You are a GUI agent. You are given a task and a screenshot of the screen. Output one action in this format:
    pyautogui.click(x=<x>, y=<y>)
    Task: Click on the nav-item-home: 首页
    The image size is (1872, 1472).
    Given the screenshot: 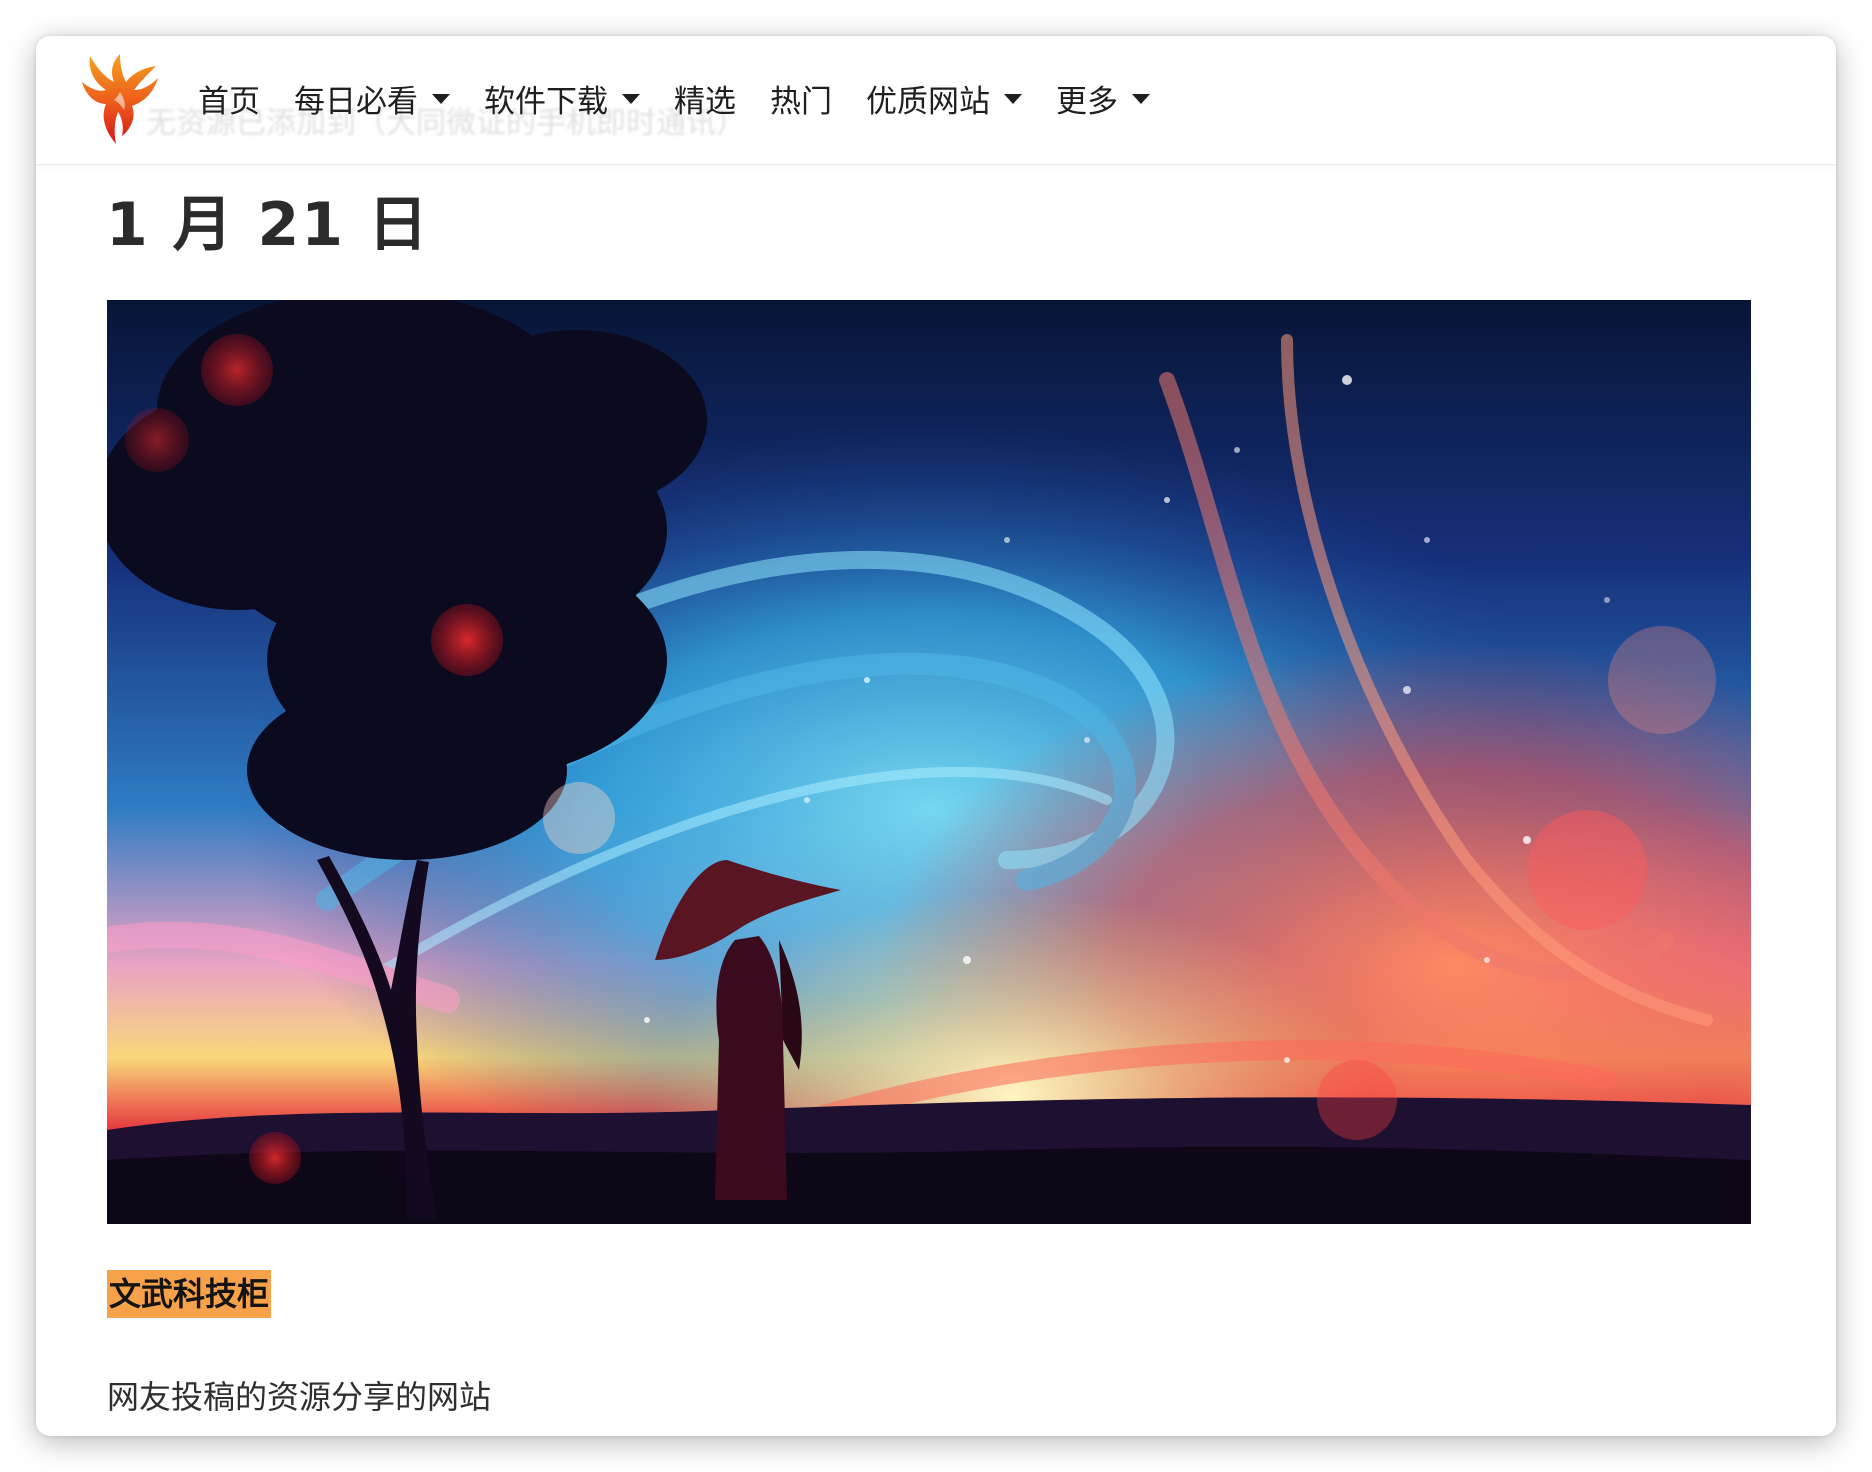 What is the action you would take?
    pyautogui.click(x=229, y=98)
    